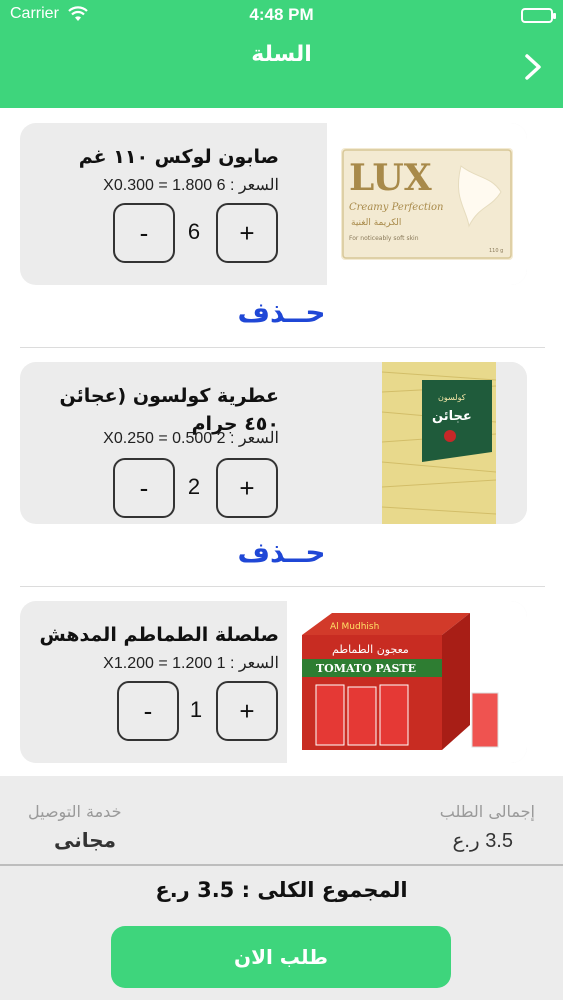 Image resolution: width=563 pixels, height=1000 pixels. What do you see at coordinates (390, 178) in the screenshot?
I see `lux-brand-text: LUX` at bounding box center [390, 178].